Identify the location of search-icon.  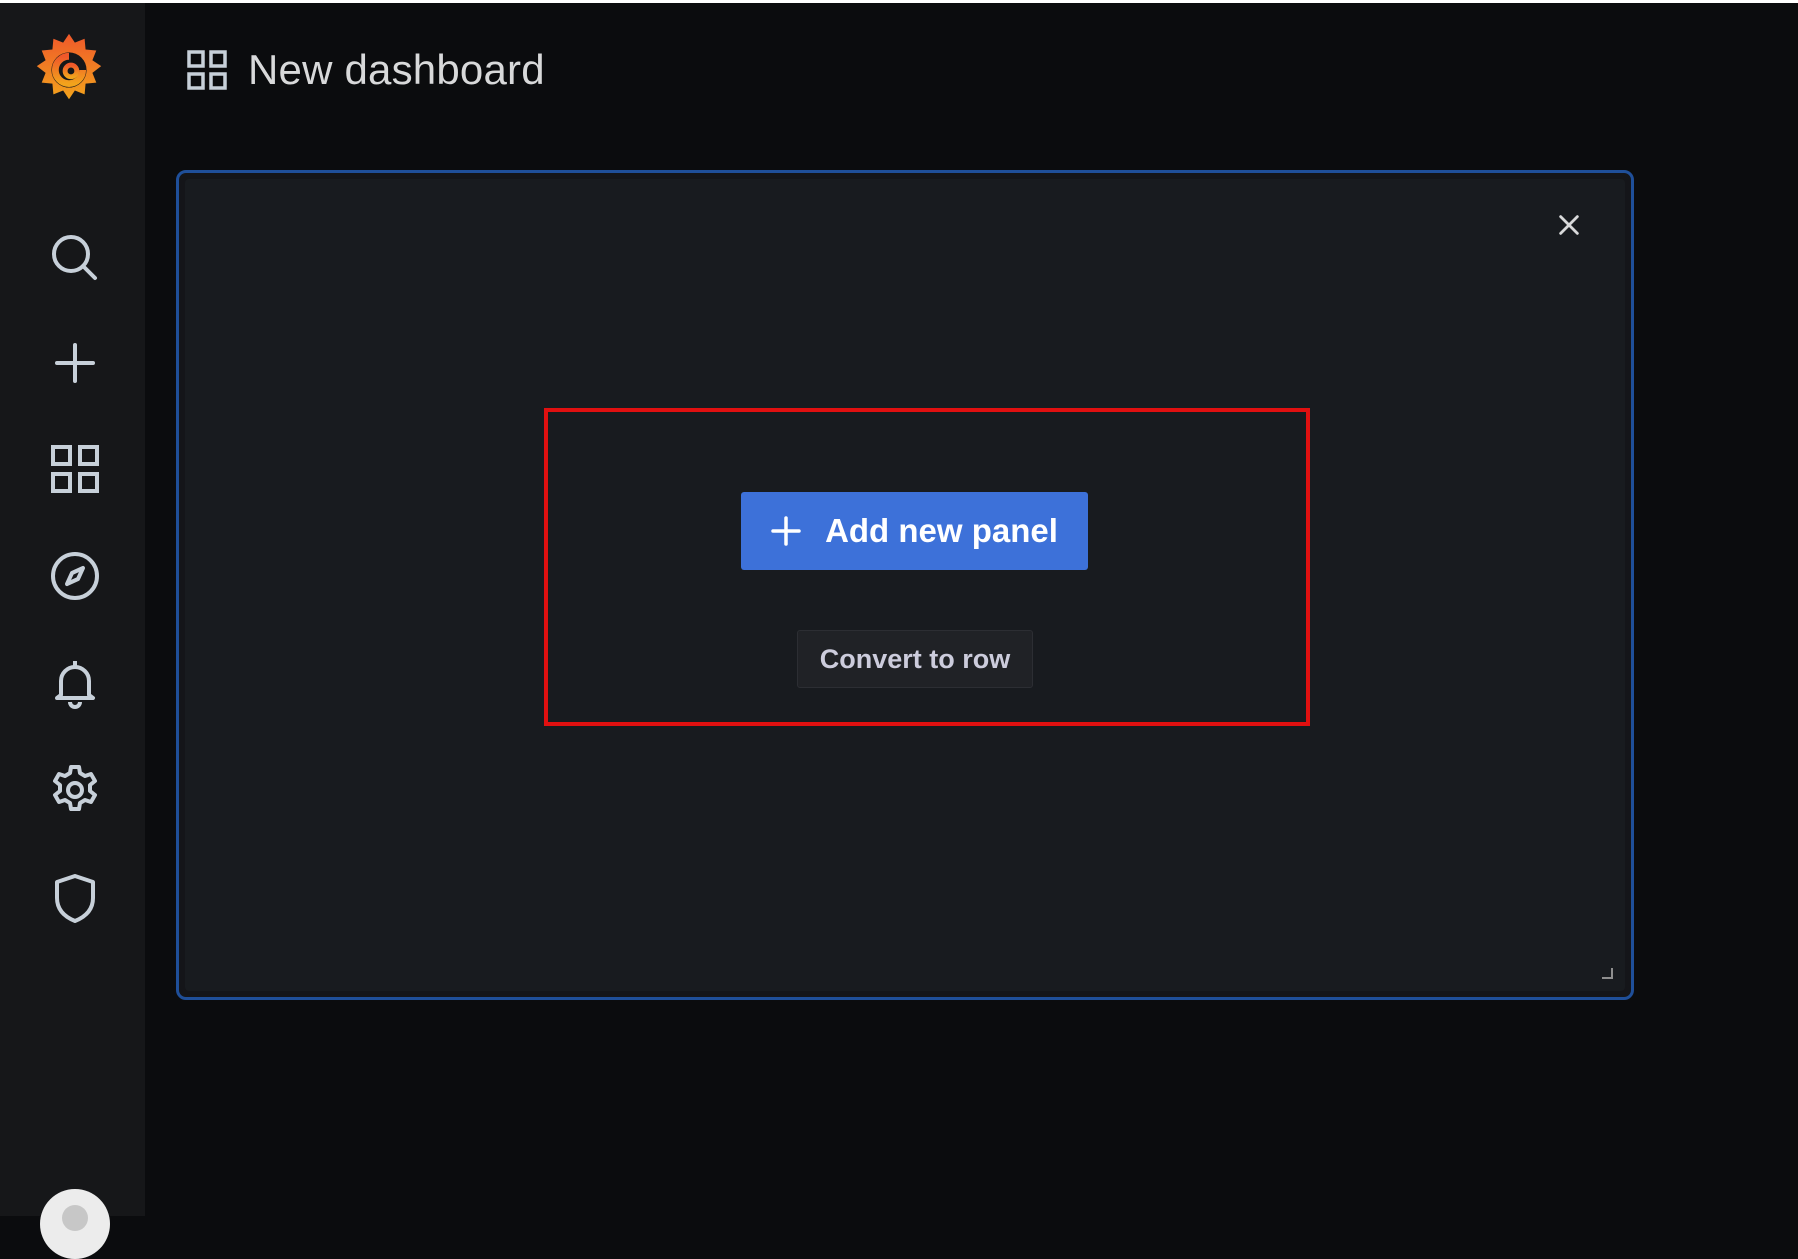
(75, 258).